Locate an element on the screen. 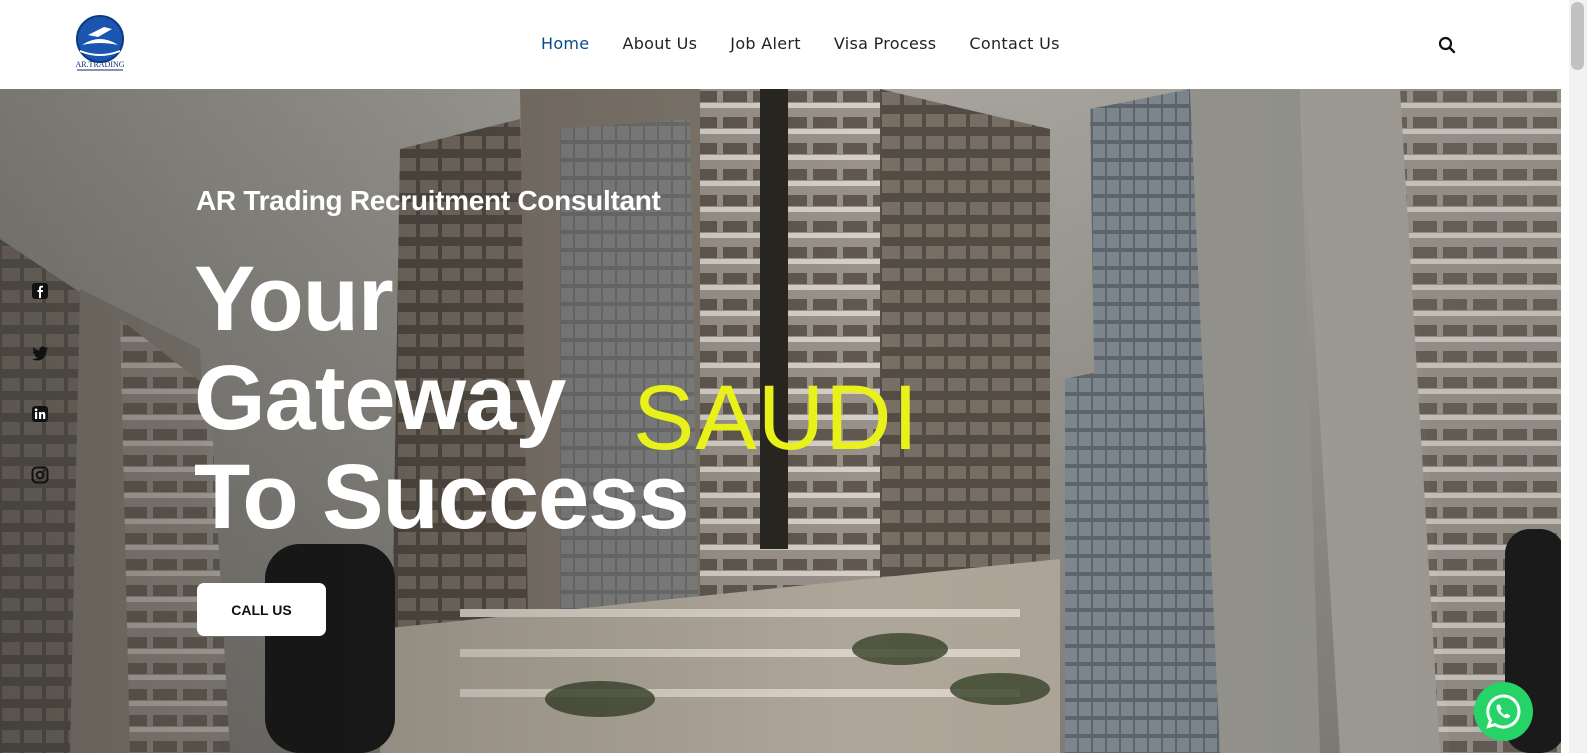 The width and height of the screenshot is (1587, 753). facebook-icon is located at coordinates (40, 291).